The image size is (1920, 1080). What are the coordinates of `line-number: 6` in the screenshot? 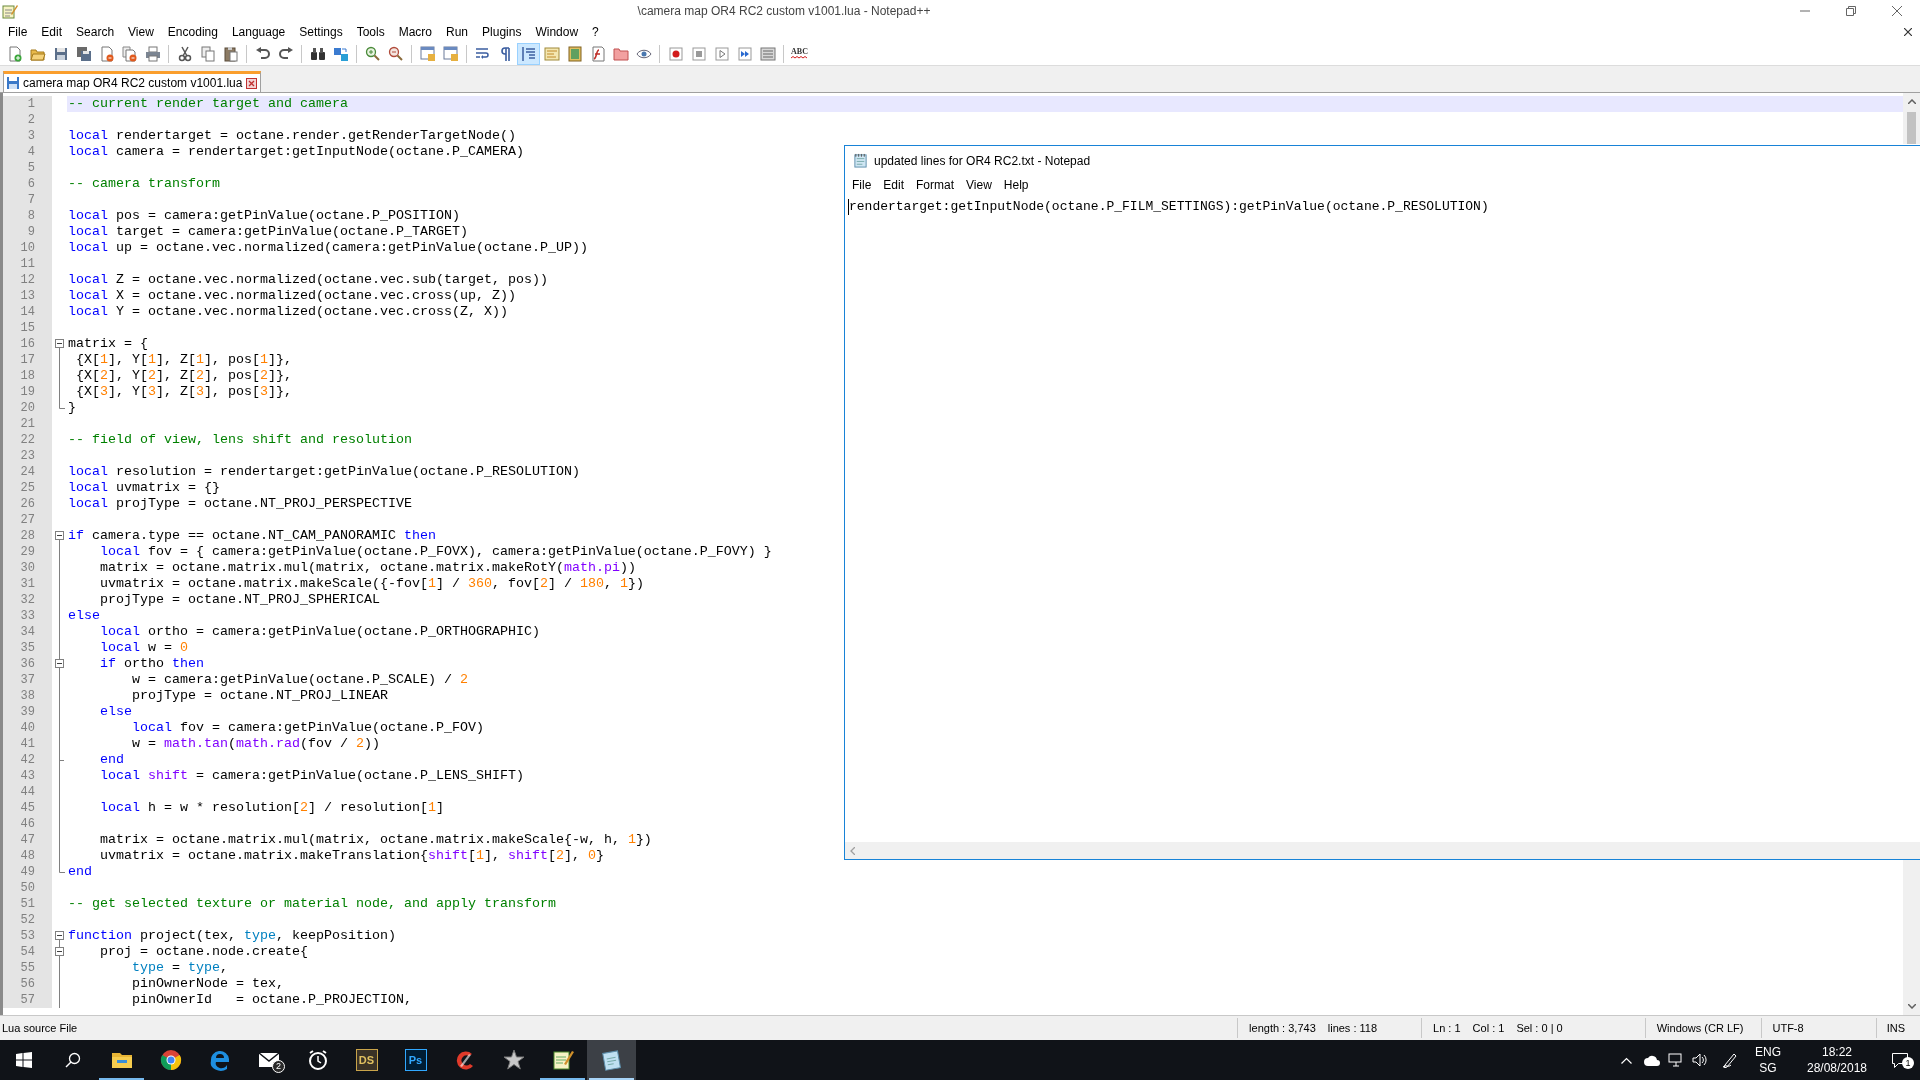 It's located at (27, 184).